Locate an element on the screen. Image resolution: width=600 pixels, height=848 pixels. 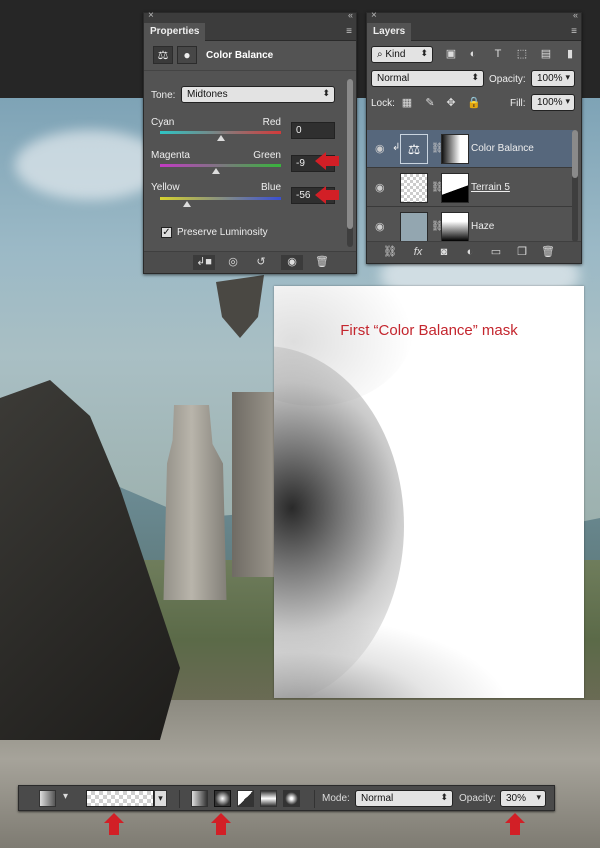
fx-icon: fx is located at coordinates (418, 252).